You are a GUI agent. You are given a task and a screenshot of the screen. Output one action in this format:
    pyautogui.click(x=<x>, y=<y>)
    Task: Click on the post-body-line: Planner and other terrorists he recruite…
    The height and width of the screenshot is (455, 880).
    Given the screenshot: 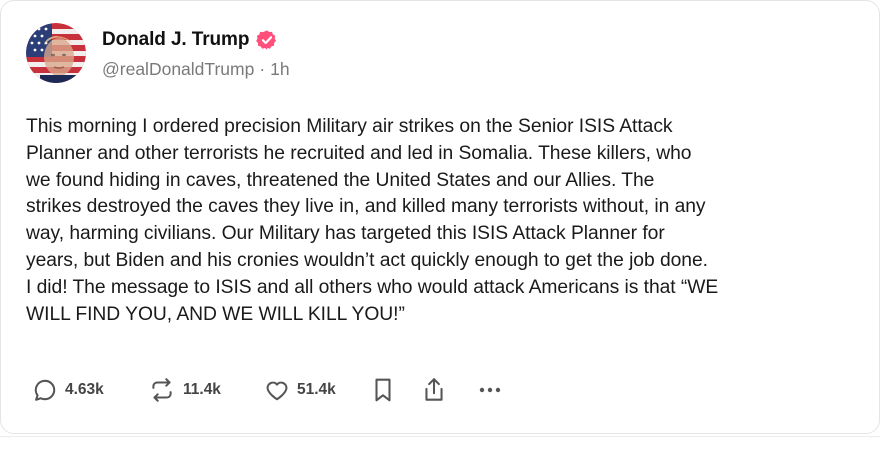 What is the action you would take?
    pyautogui.click(x=359, y=153)
    